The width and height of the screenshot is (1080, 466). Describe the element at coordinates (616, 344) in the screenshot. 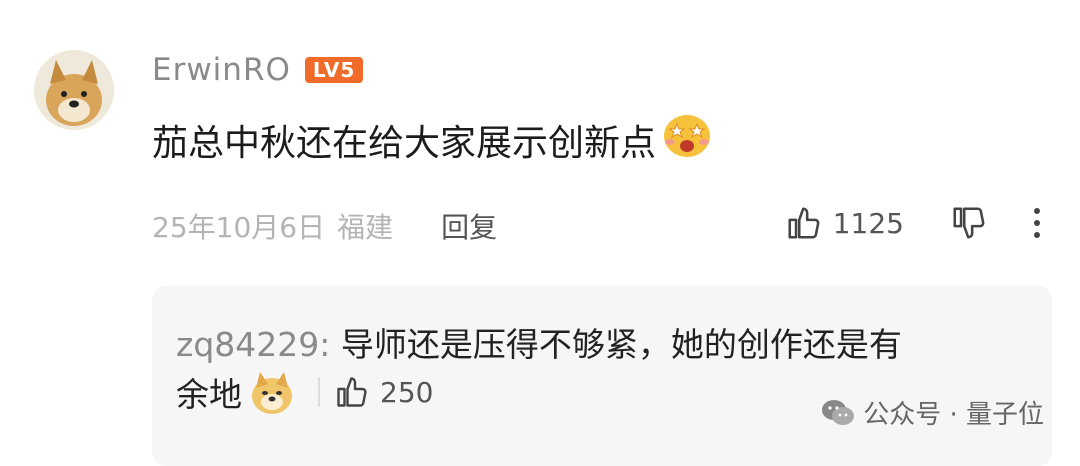

I see `reply-text-line1: 导师还是压得不够紧，她的创作还是有` at that location.